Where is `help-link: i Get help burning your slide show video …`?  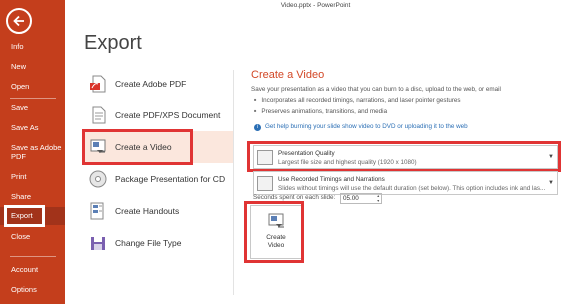 help-link: i Get help burning your slide show video … is located at coordinates (361, 127).